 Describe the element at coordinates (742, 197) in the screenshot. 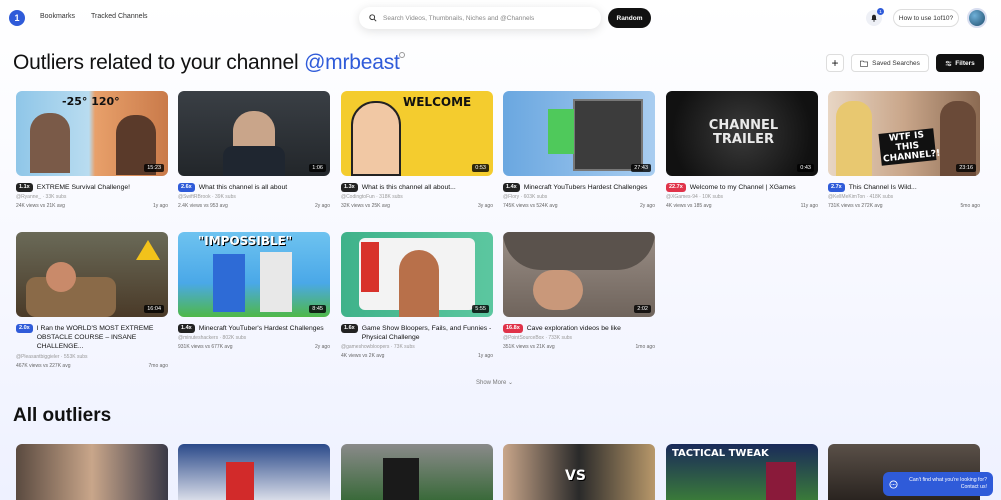

I see `channel-info: @XGames-94 · 10K subs` at that location.